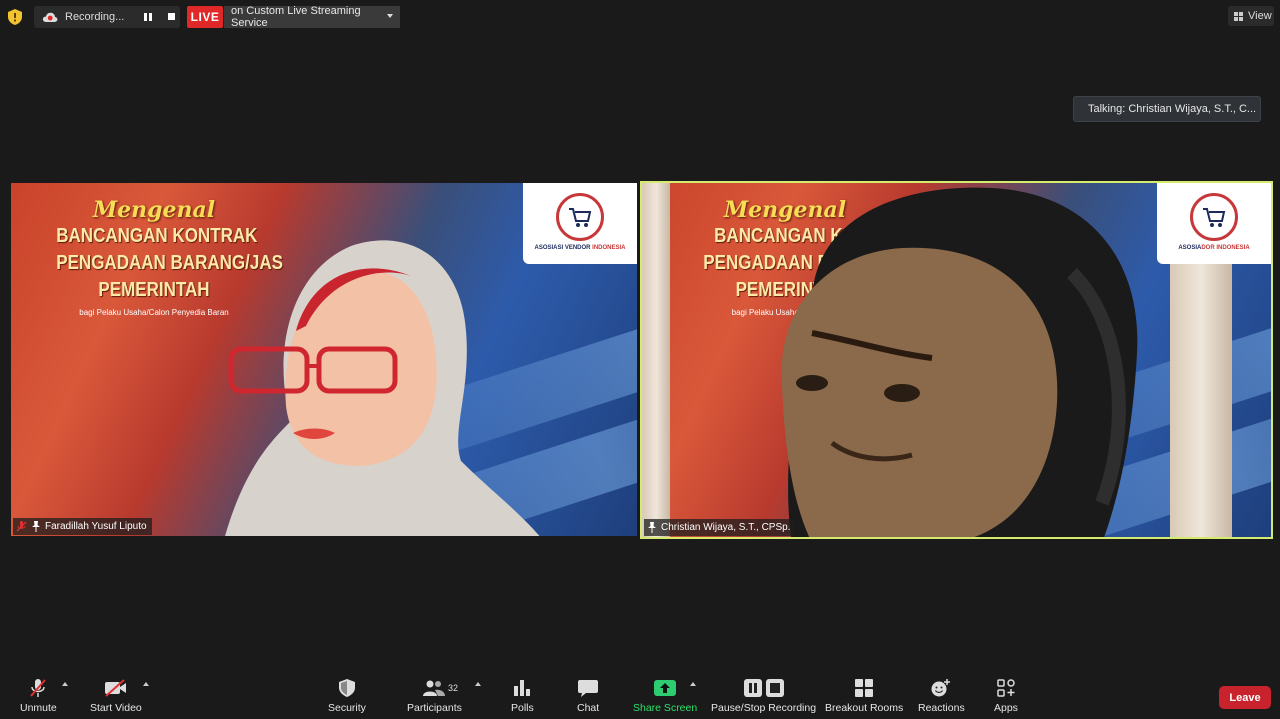 The height and width of the screenshot is (719, 1280). I want to click on breakout-rooms-label: Breakout Rooms, so click(864, 708).